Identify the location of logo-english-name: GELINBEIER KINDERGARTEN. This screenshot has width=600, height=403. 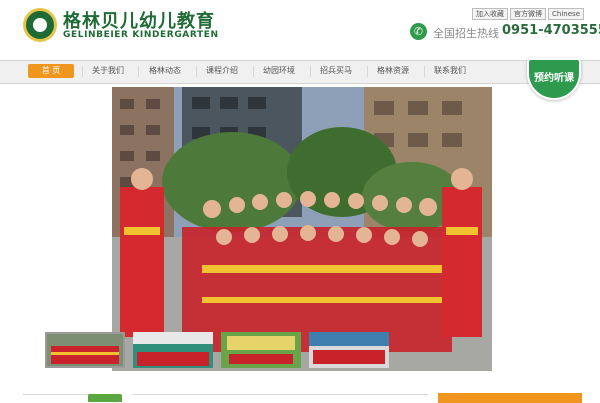
(141, 35).